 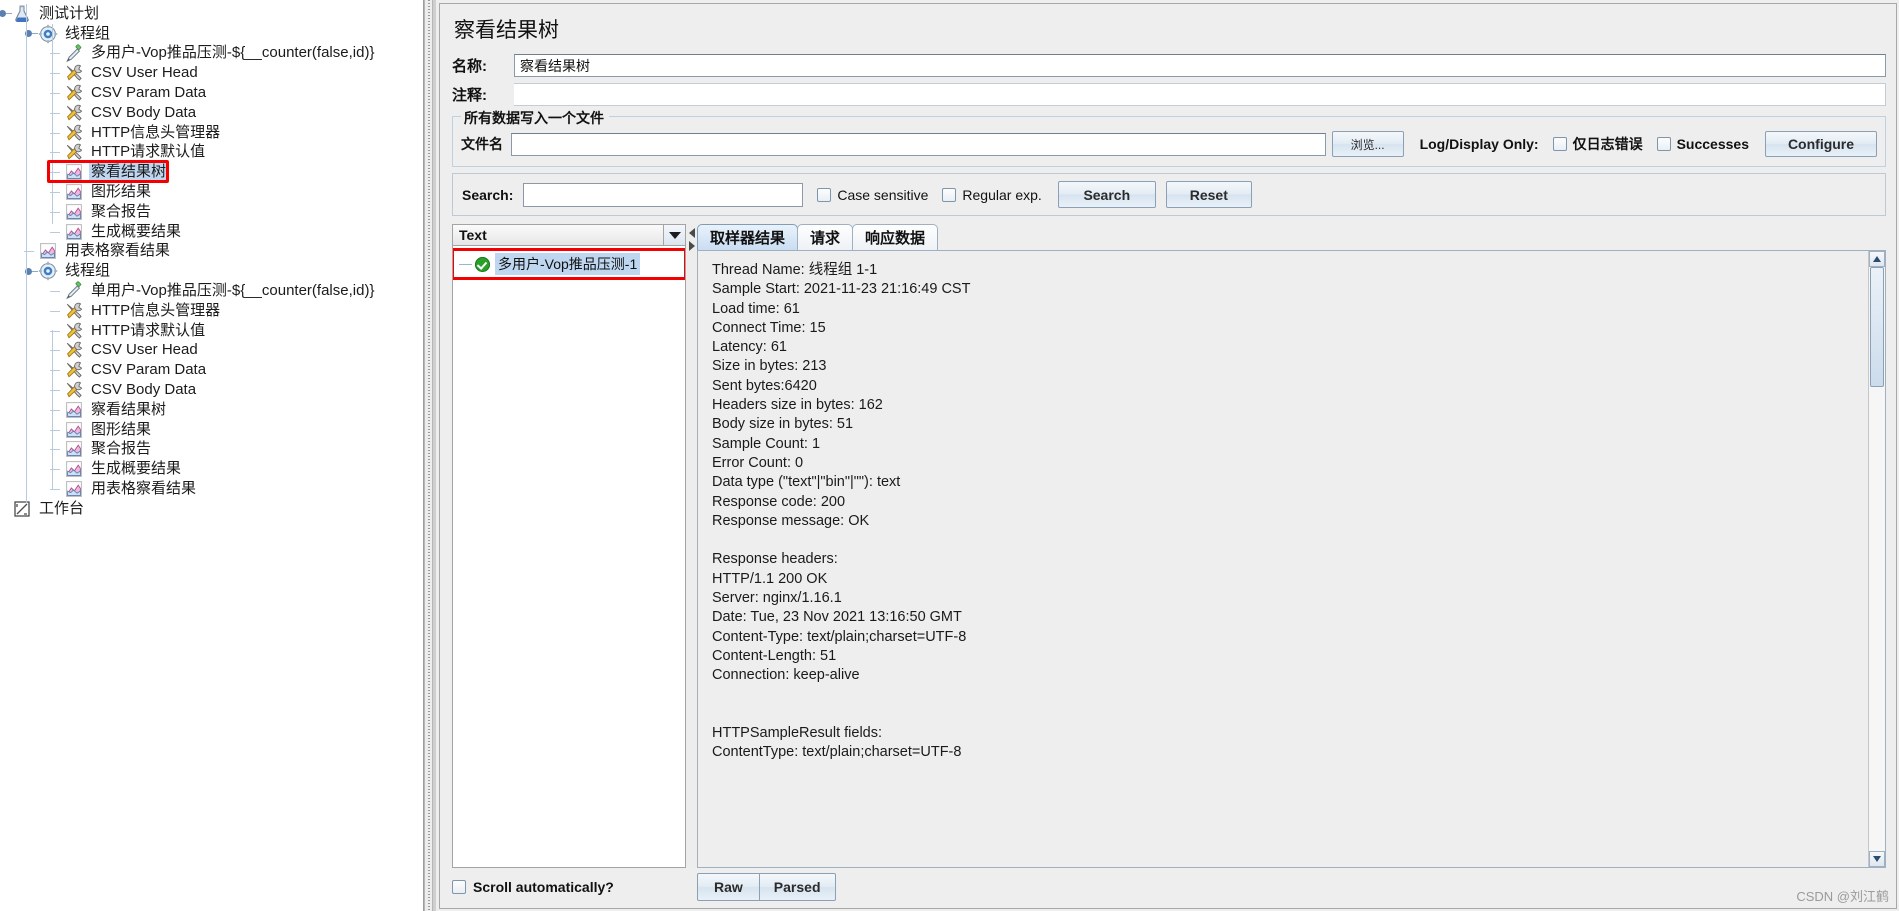 What do you see at coordinates (129, 172) in the screenshot?
I see `tree-node-label: 察看结果树` at bounding box center [129, 172].